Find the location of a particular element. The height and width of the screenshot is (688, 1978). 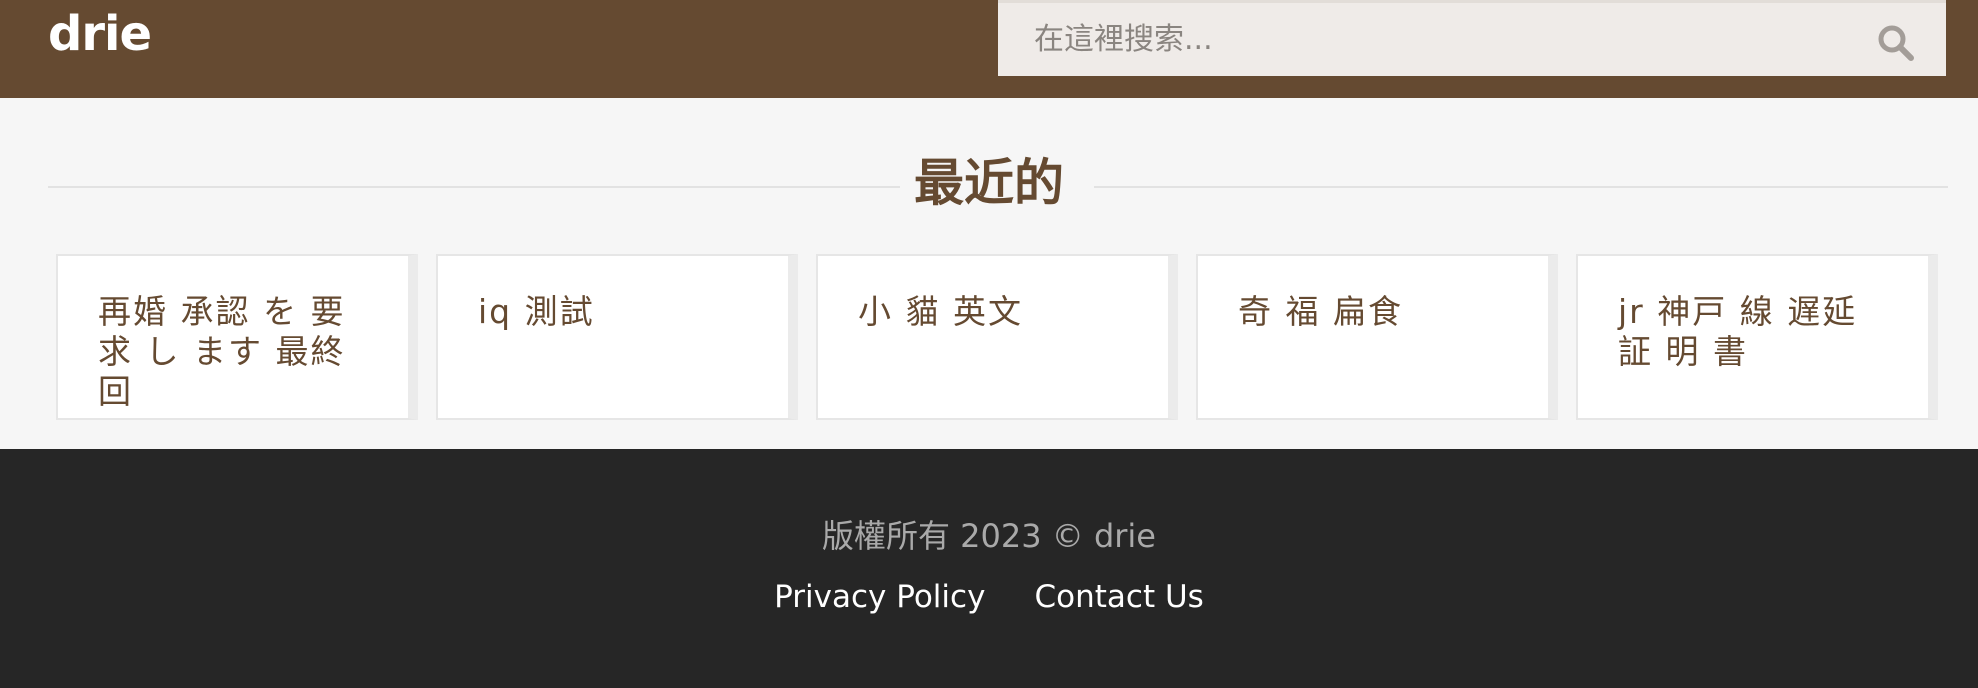

recent-card: iq 測試 is located at coordinates (617, 337).